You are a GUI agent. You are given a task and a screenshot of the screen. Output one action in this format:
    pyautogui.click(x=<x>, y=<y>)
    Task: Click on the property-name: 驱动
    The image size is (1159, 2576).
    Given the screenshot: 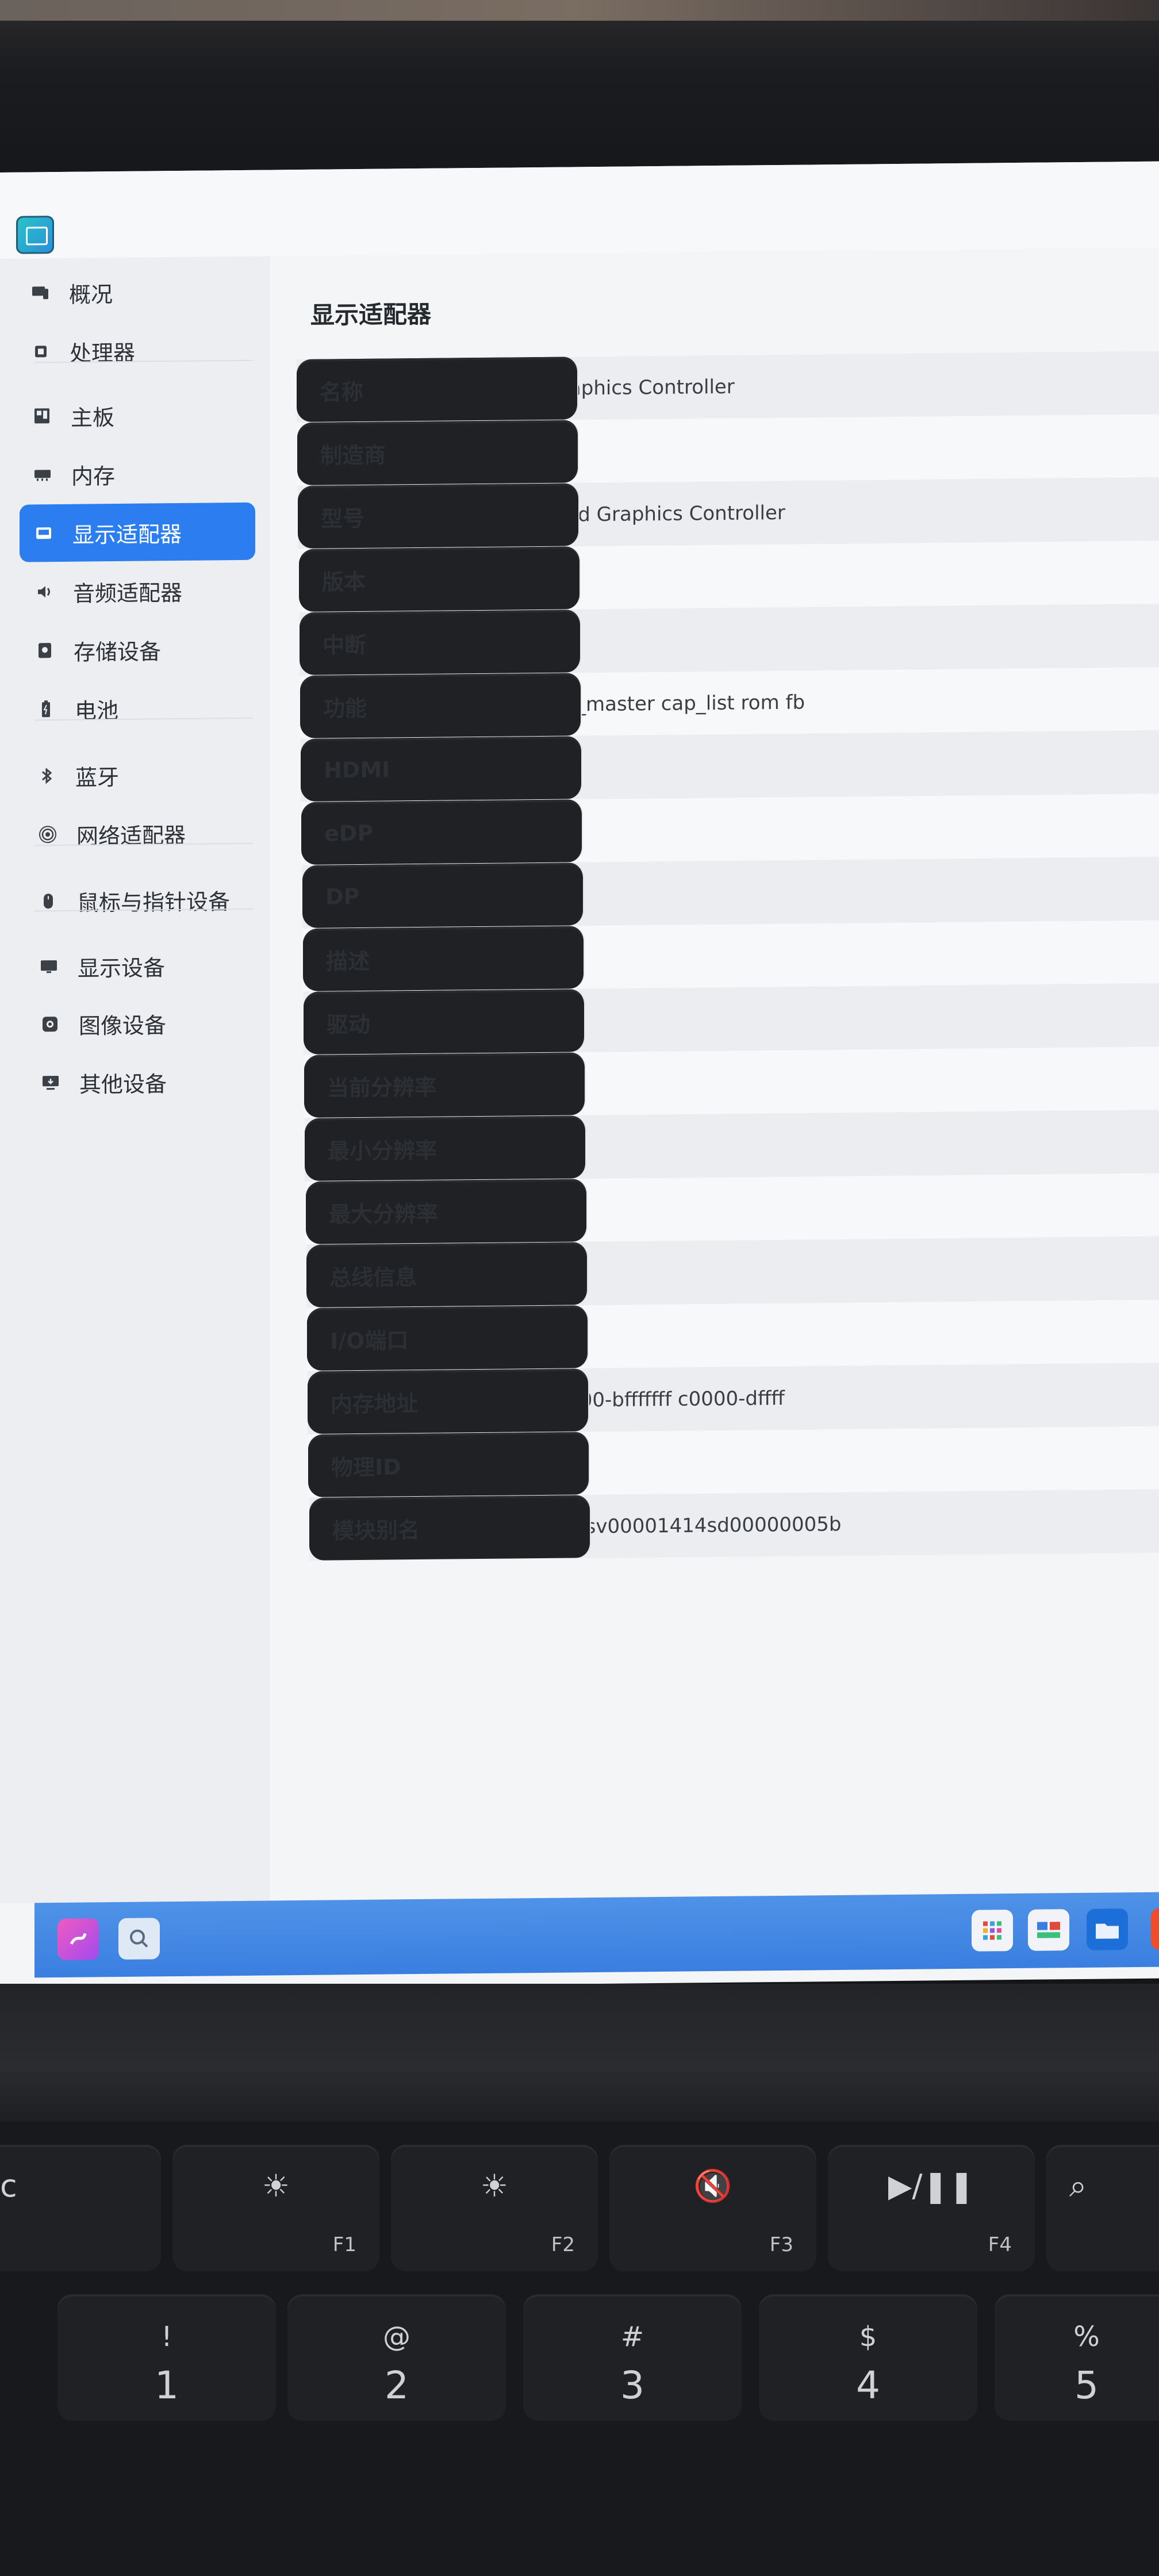 What is the action you would take?
    pyautogui.click(x=444, y=1022)
    